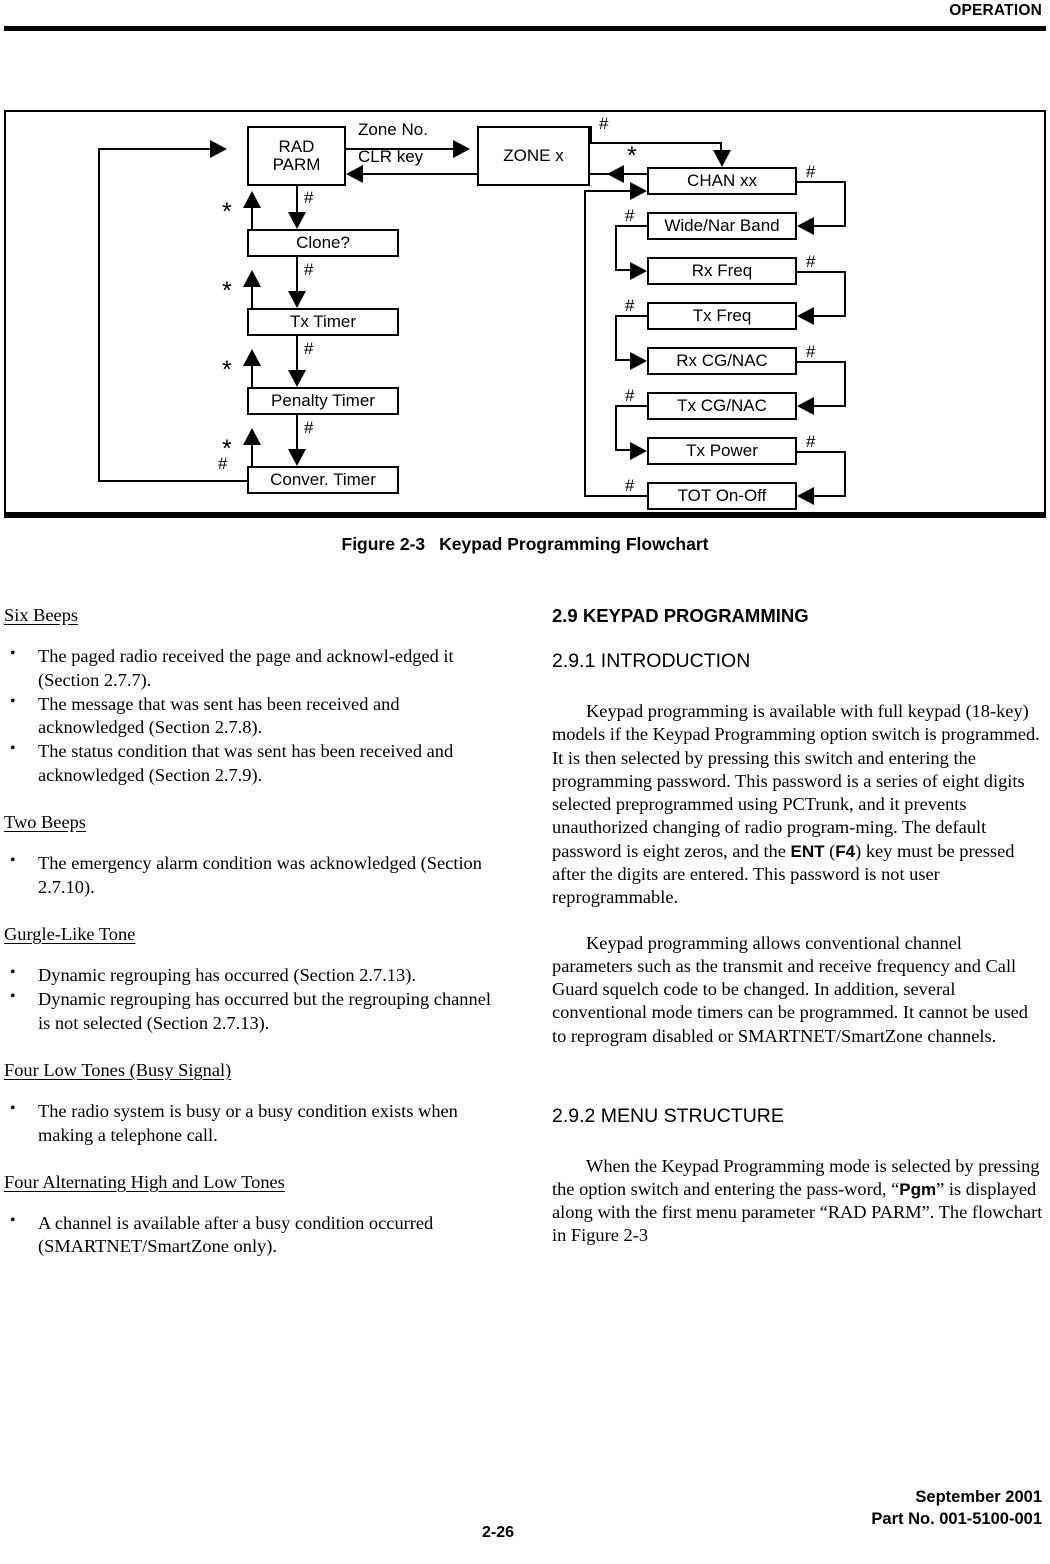  Describe the element at coordinates (297, 432) in the screenshot. I see `connector-penaltytimer-to-convertimer` at that location.